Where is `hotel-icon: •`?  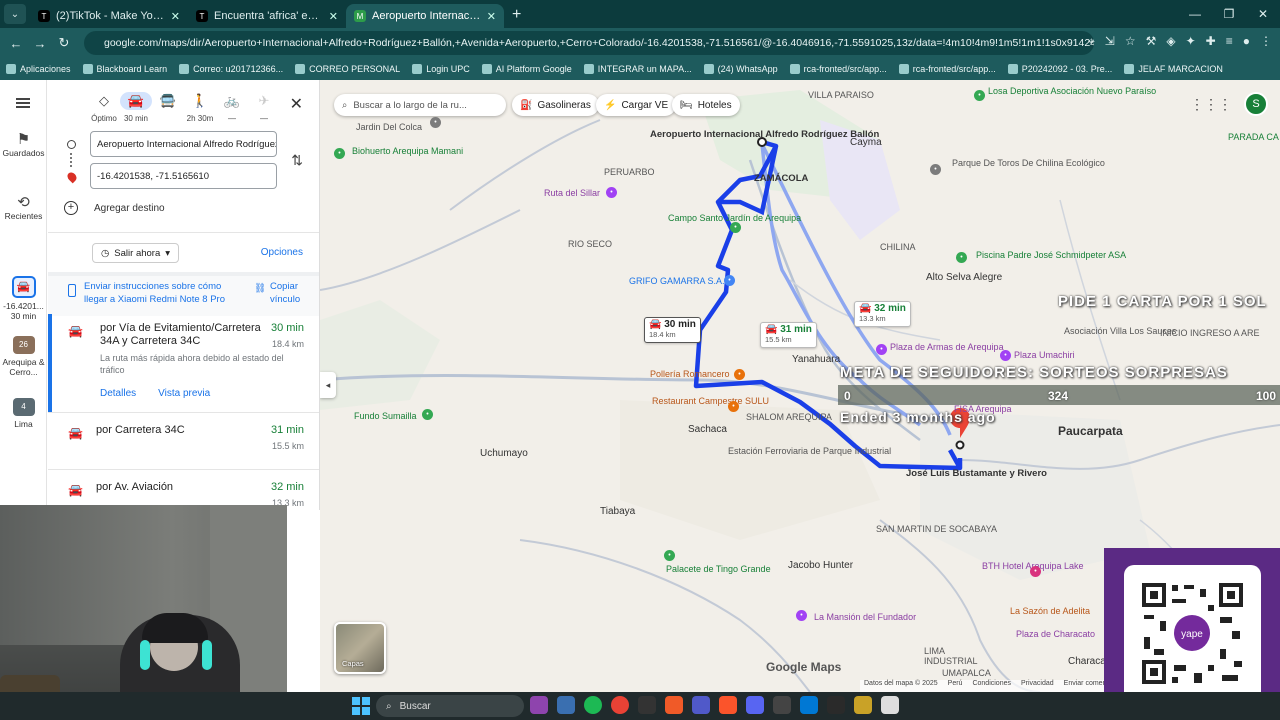 hotel-icon: • is located at coordinates (1035, 571).